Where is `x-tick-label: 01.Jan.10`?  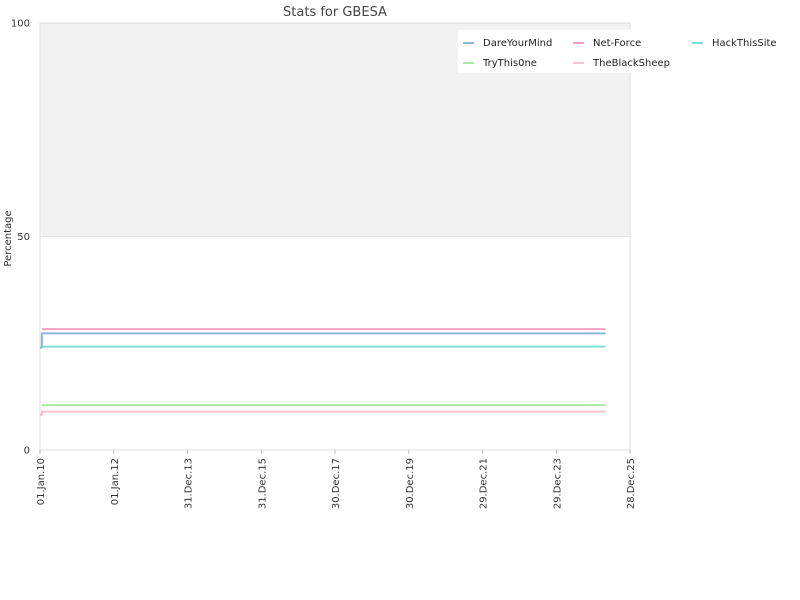
x-tick-label: 01.Jan.10 is located at coordinates (41, 481).